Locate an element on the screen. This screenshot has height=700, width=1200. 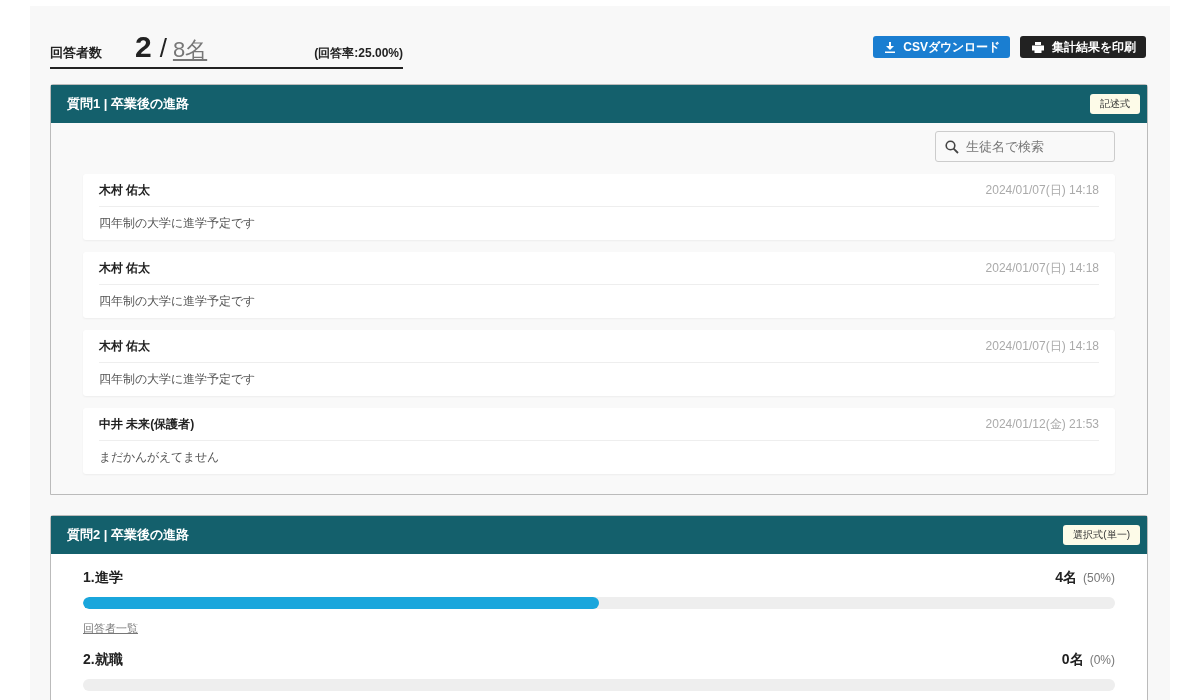
response-rate: (回答率:25.00%) is located at coordinates (358, 53).